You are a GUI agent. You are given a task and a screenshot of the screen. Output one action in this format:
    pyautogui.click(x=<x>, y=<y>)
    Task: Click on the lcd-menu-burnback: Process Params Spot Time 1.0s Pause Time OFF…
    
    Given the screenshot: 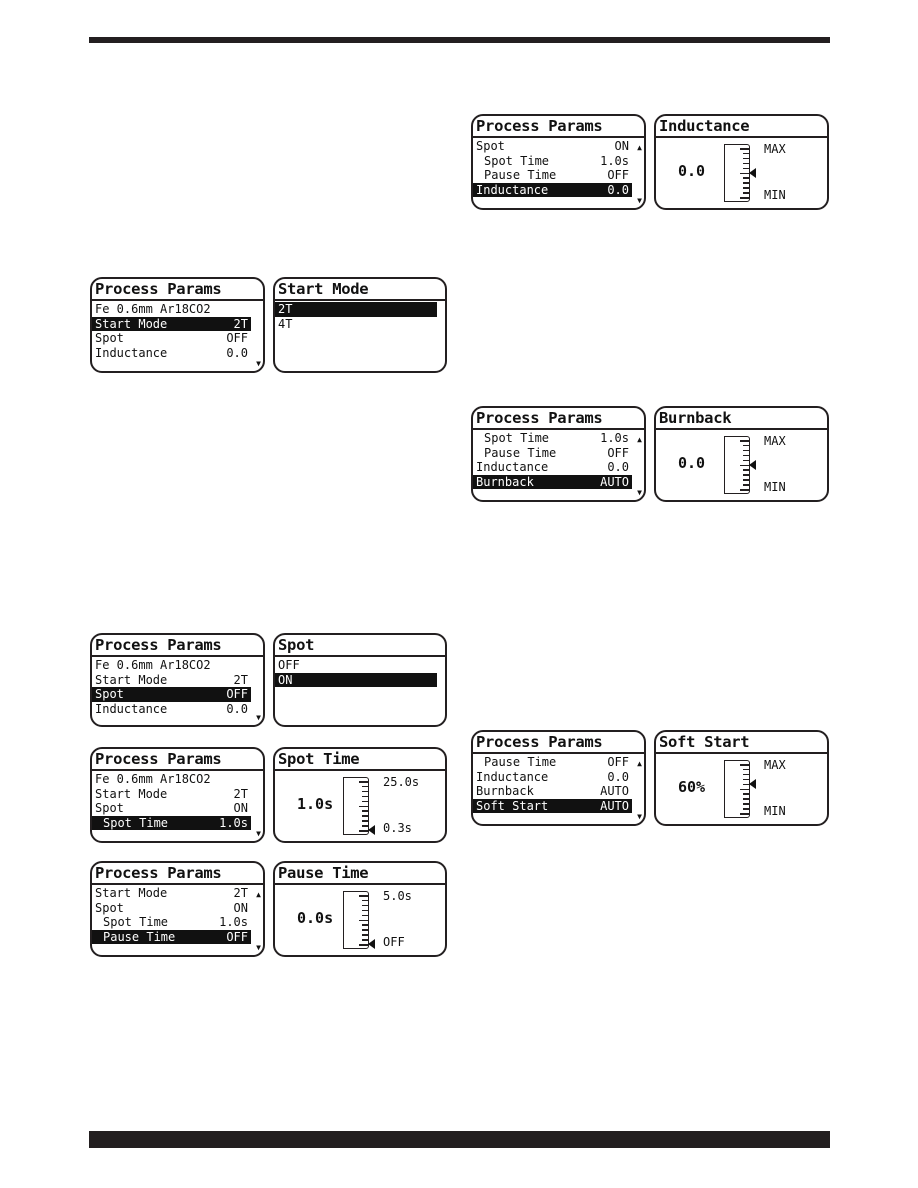 What is the action you would take?
    pyautogui.click(x=558, y=454)
    